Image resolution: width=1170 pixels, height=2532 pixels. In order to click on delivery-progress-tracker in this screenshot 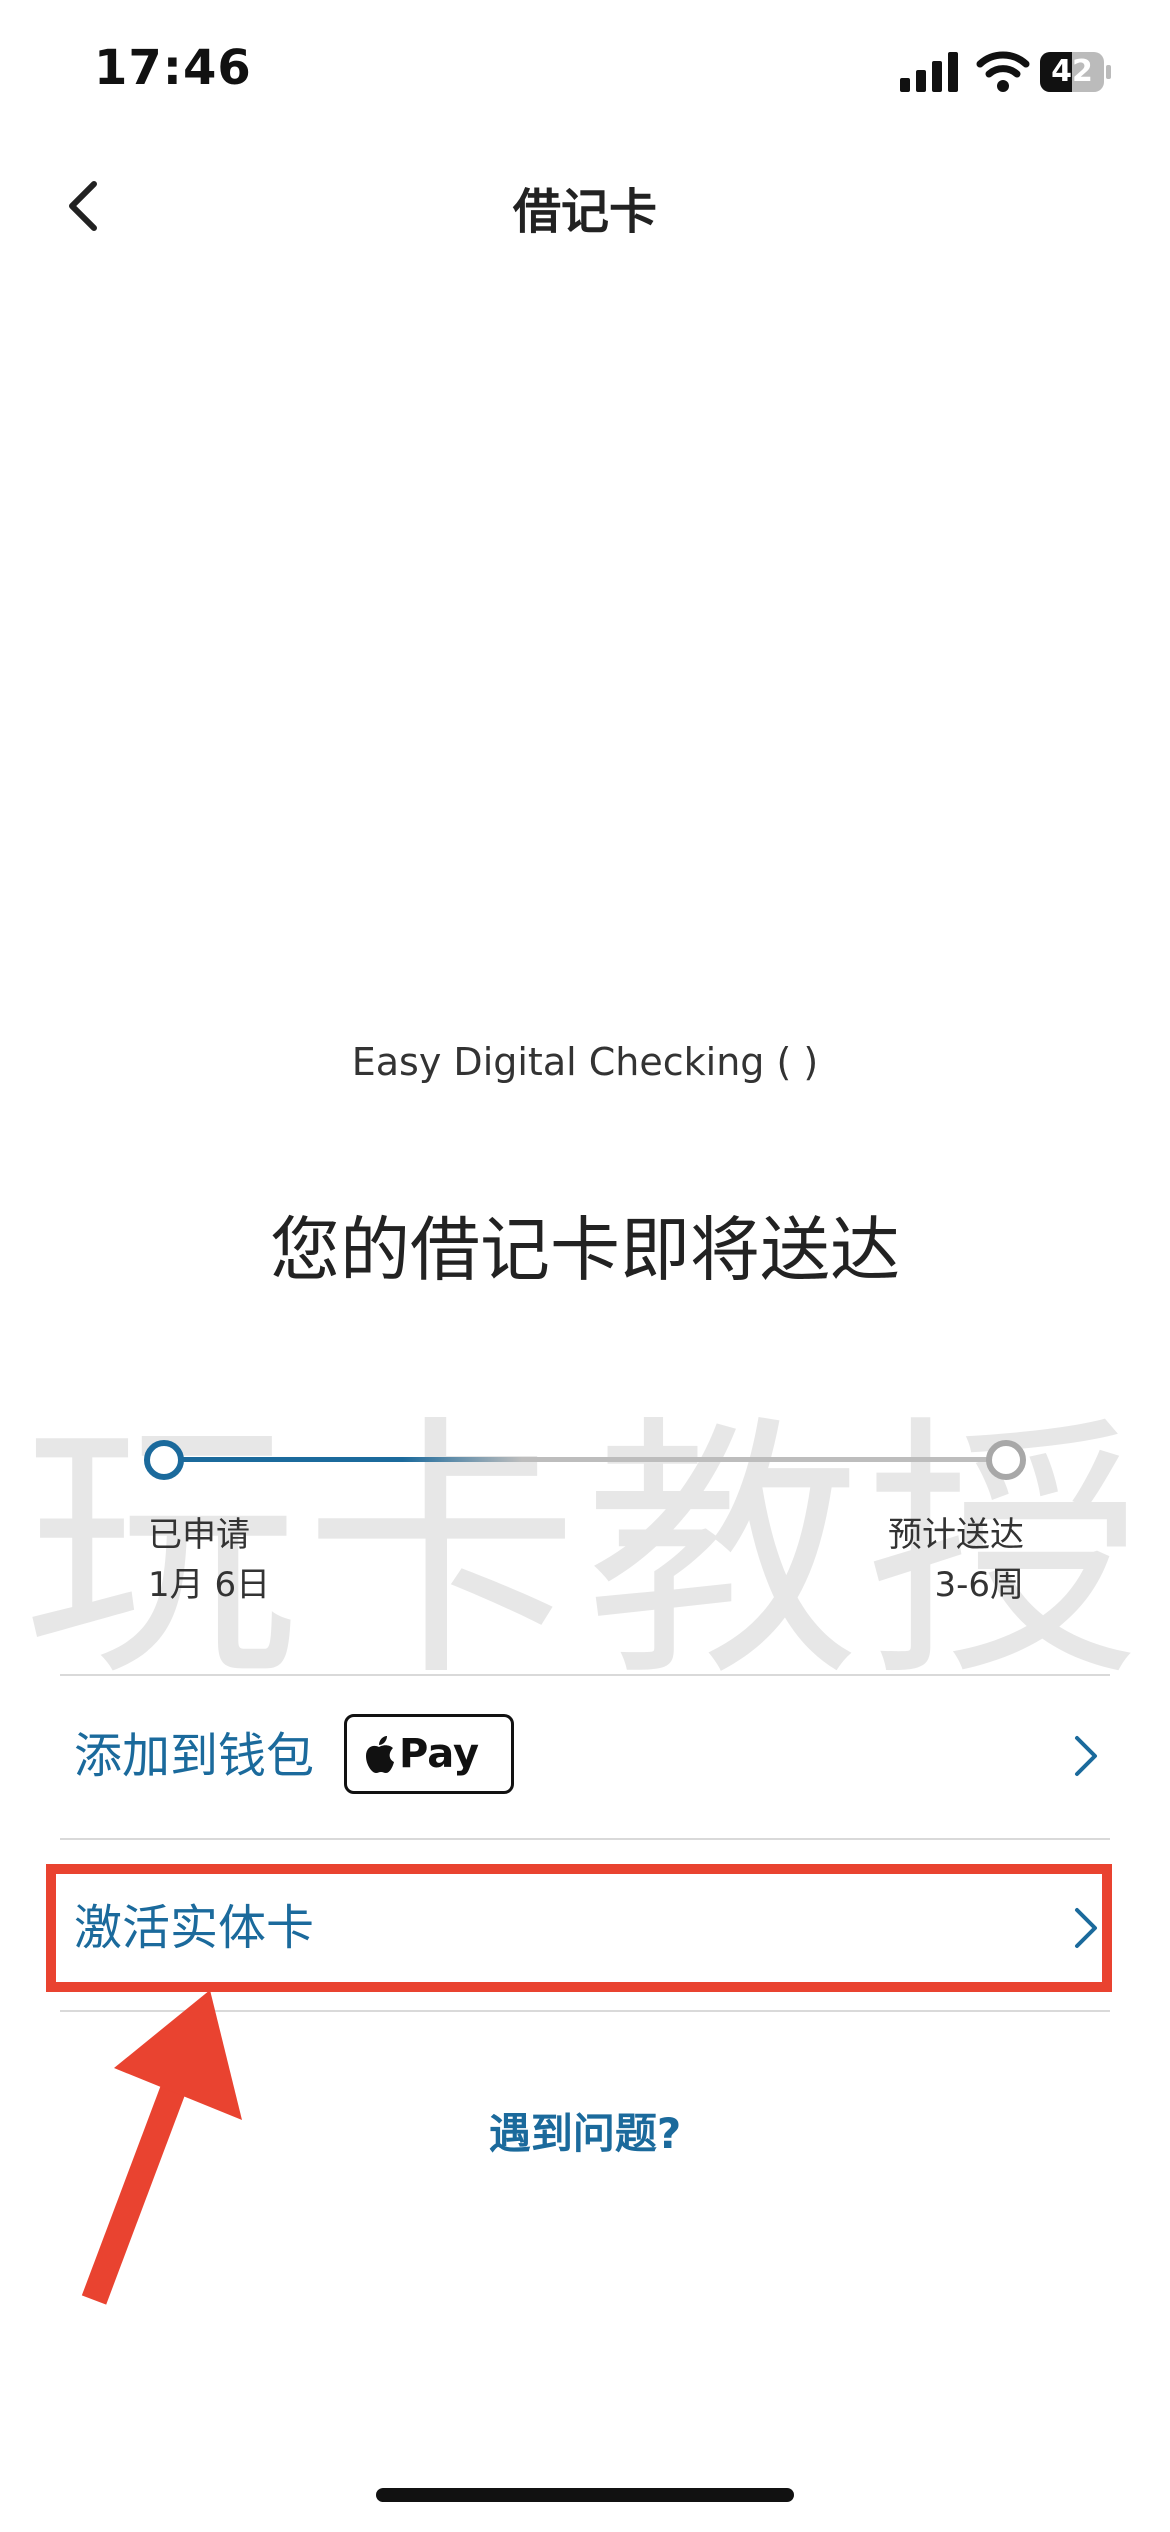, I will do `click(585, 1460)`.